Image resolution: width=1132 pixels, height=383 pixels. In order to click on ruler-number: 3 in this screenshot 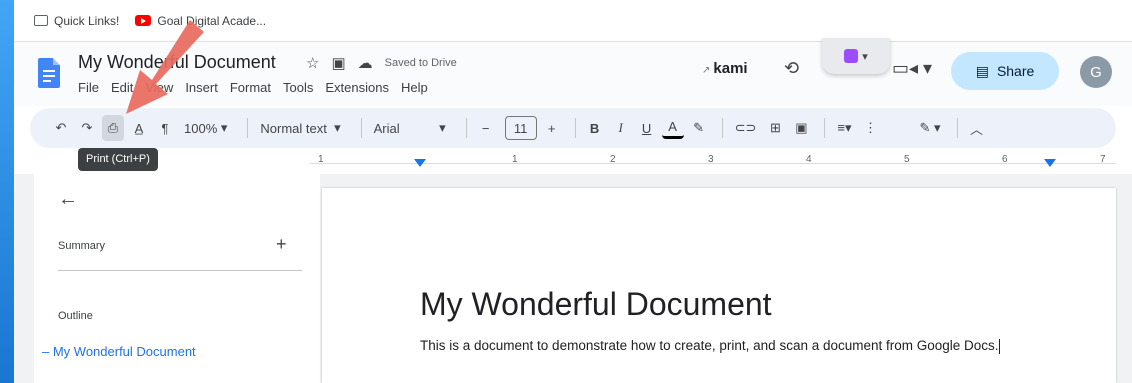, I will do `click(711, 159)`.